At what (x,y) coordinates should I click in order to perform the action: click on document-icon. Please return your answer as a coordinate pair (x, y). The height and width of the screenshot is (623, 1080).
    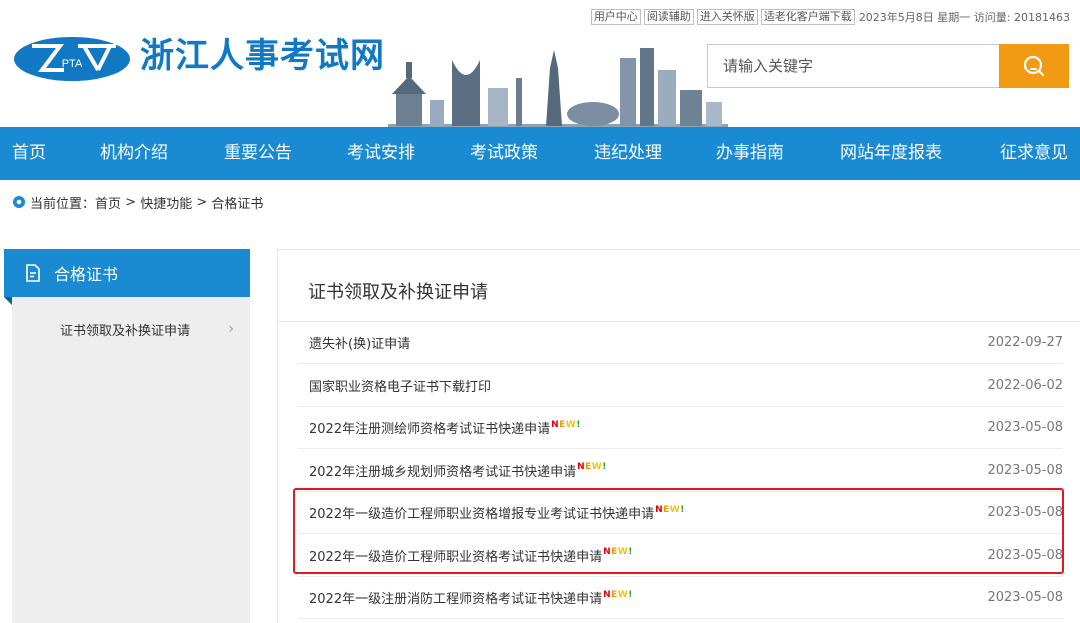
    Looking at the image, I should click on (33, 273).